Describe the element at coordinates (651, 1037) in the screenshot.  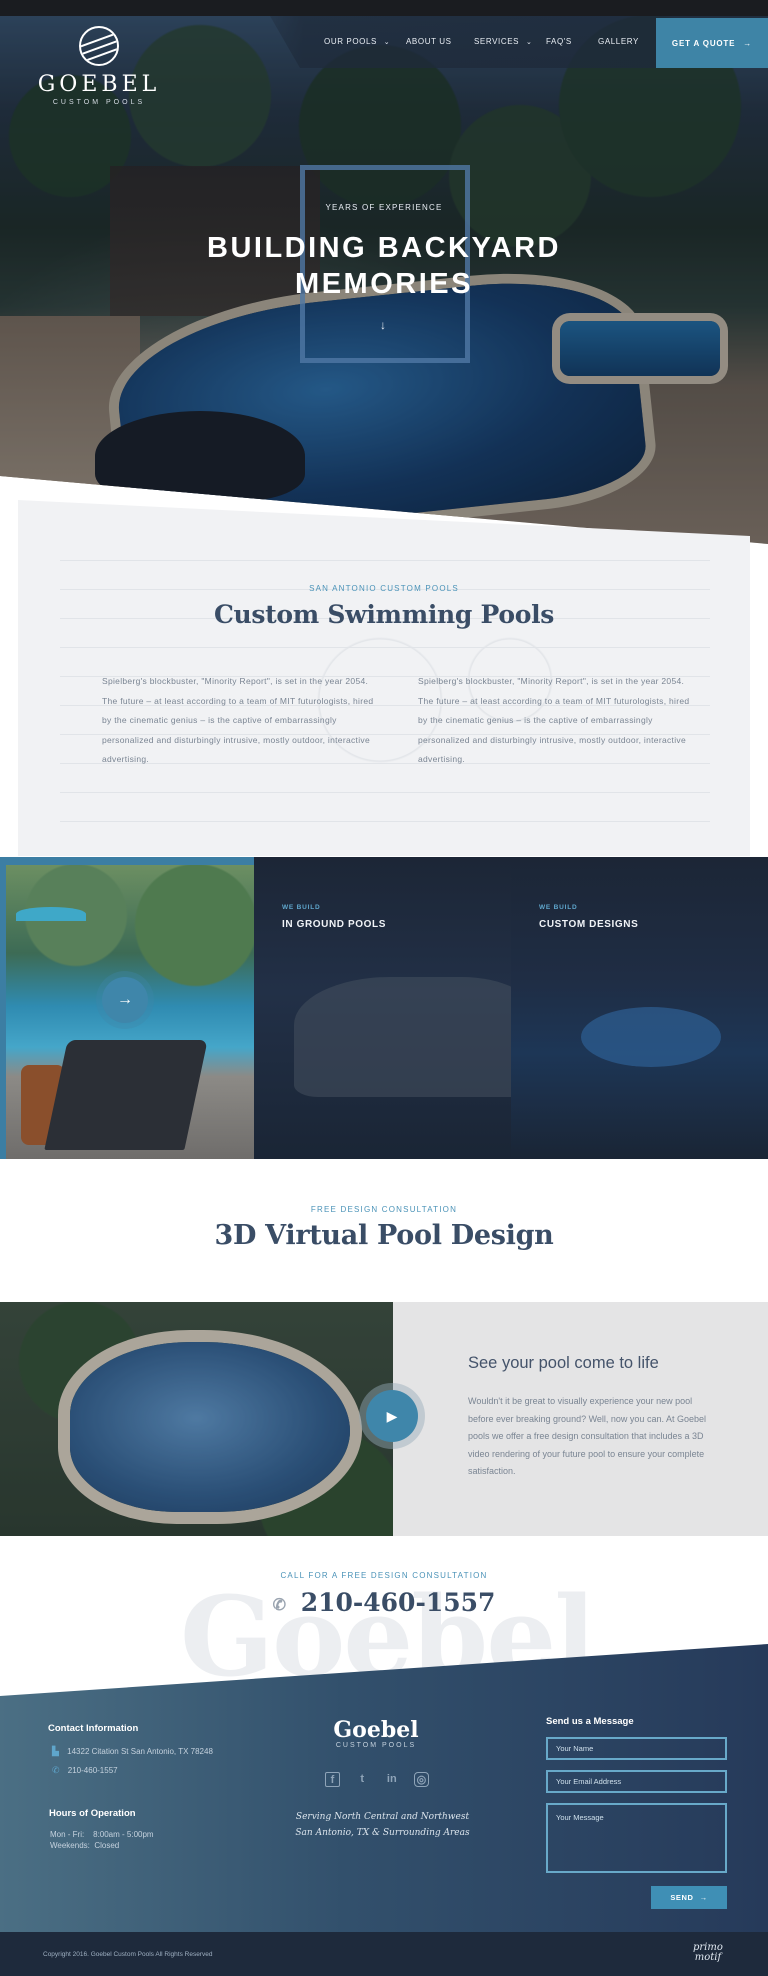
I see `spa-photo` at that location.